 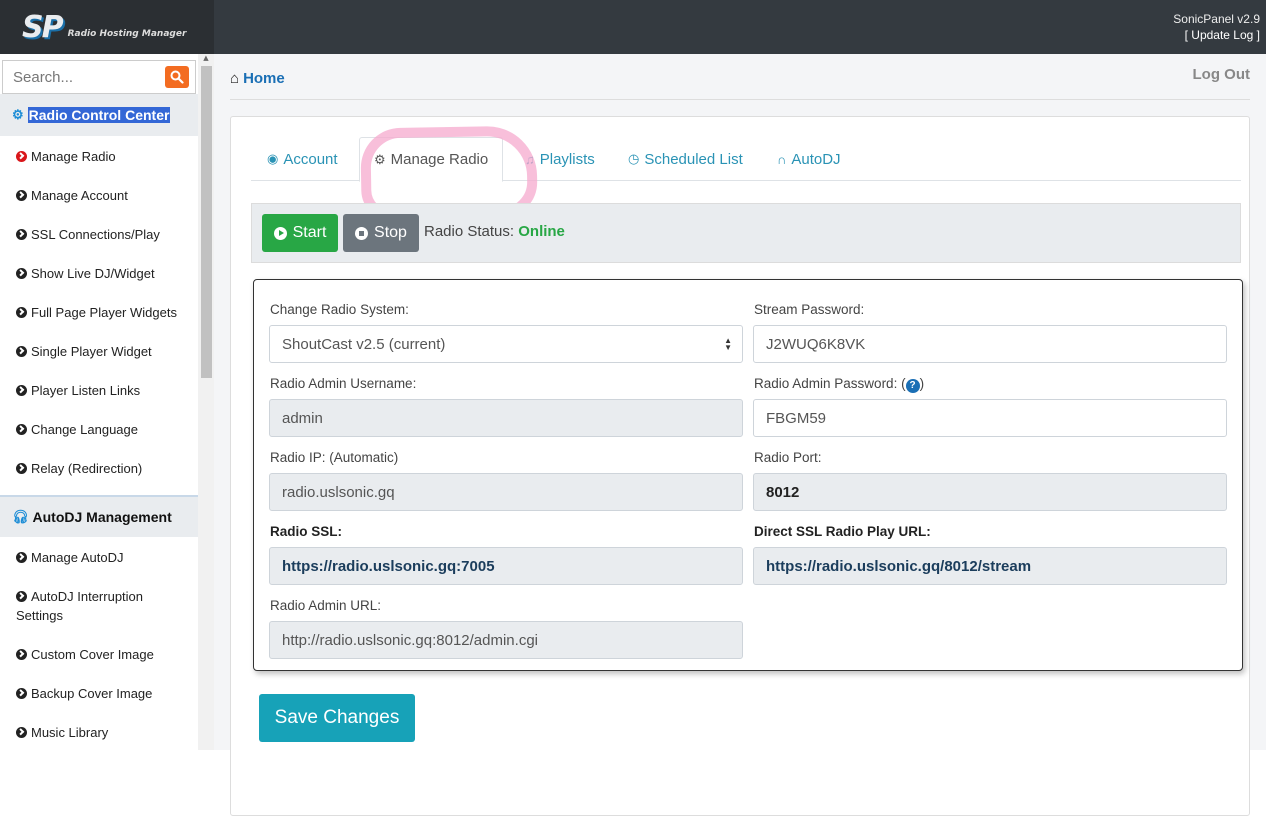 I want to click on sidebar-item-label: Manage Radio, so click(x=73, y=156).